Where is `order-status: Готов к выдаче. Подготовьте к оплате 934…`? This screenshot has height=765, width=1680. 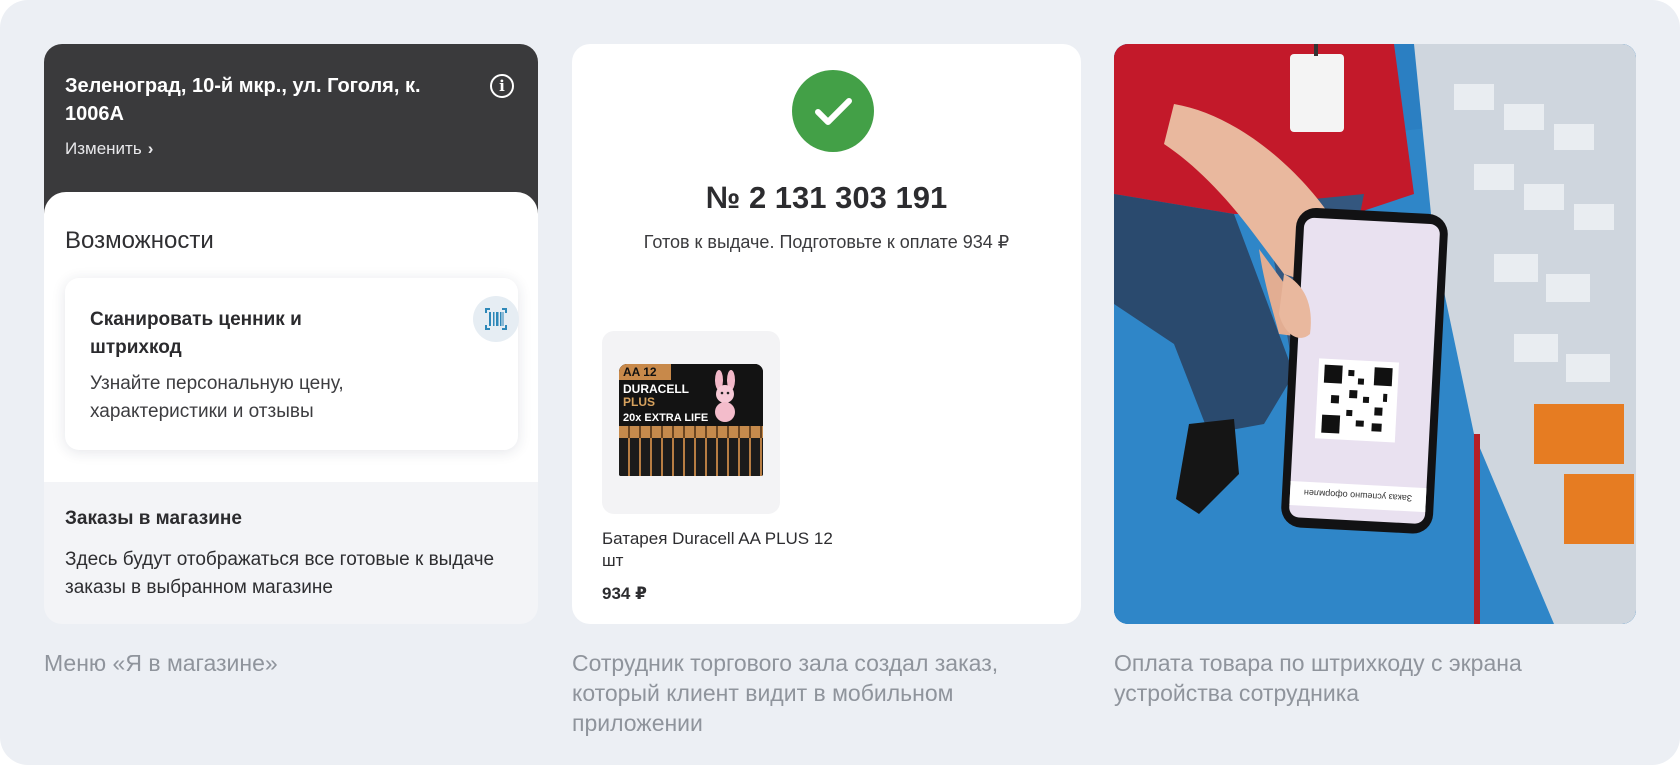
order-status: Готов к выдаче. Подготовьте к оплате 934… is located at coordinates (826, 242).